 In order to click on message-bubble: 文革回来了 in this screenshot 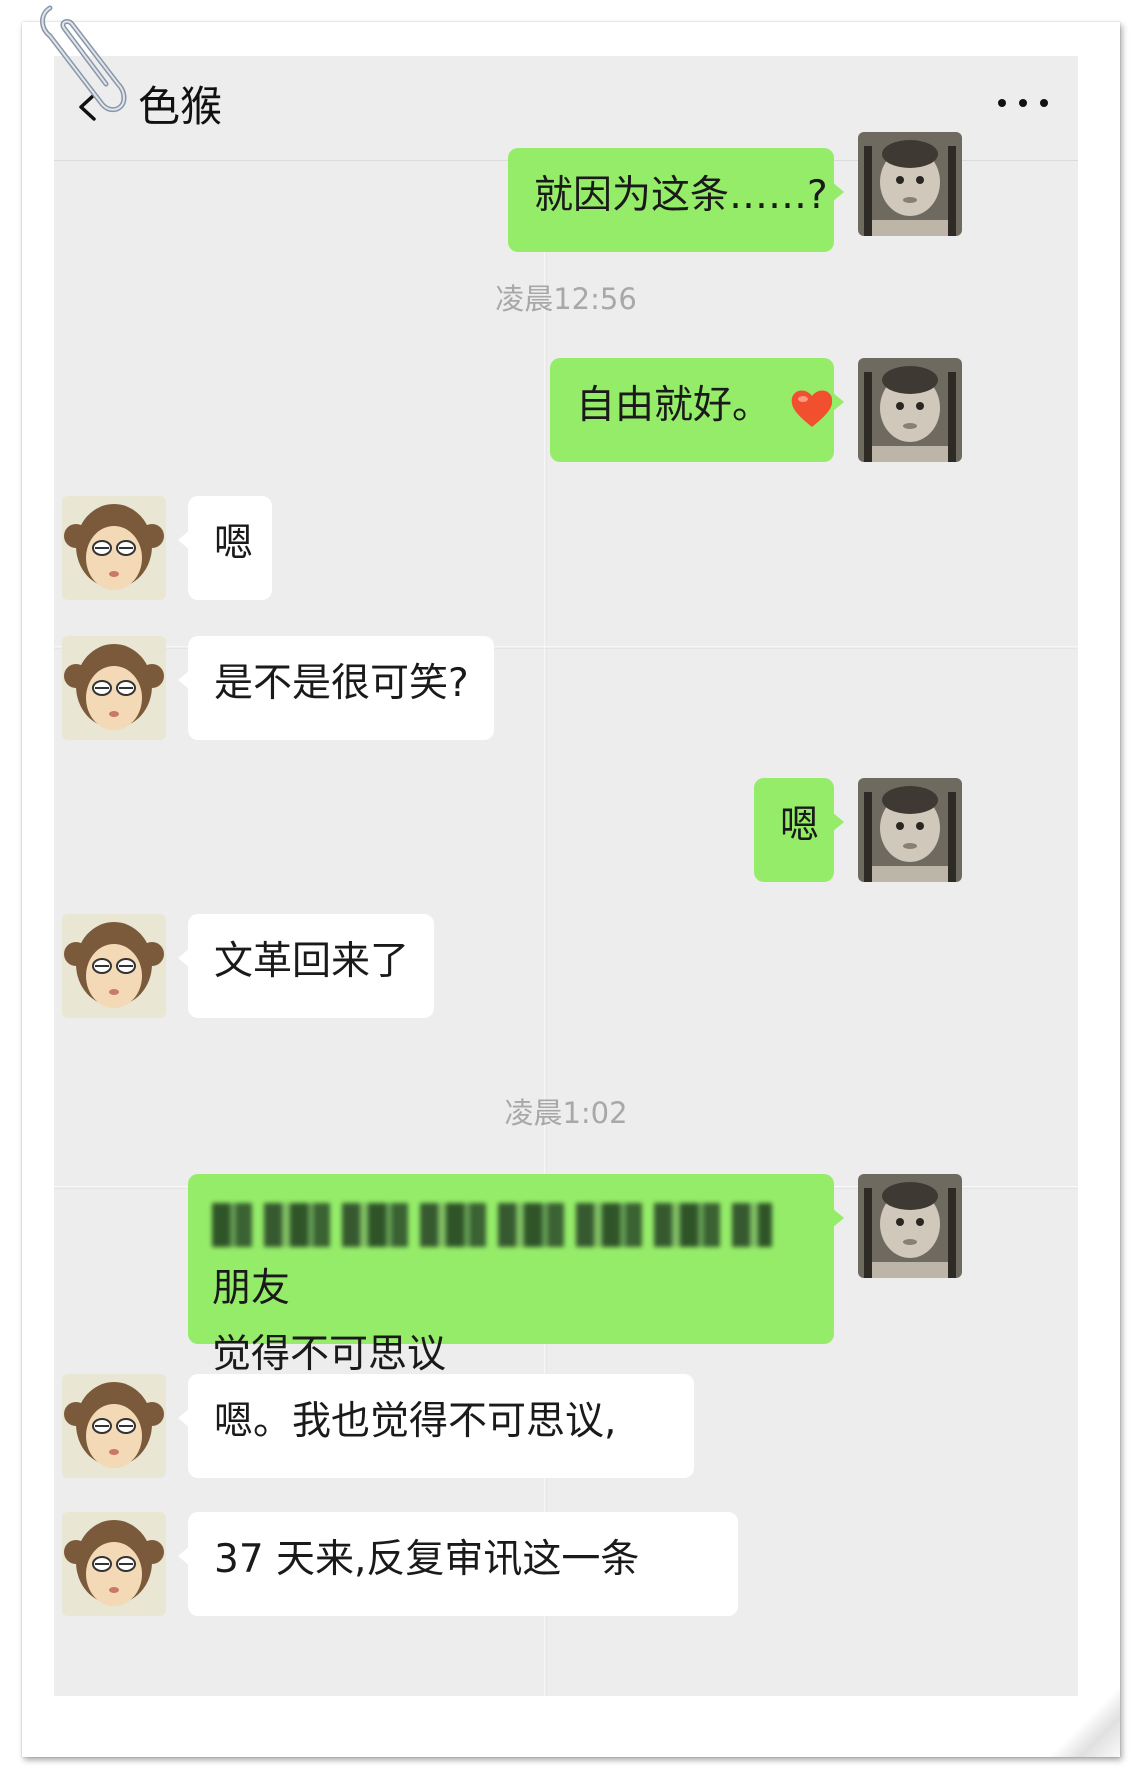, I will do `click(306, 966)`.